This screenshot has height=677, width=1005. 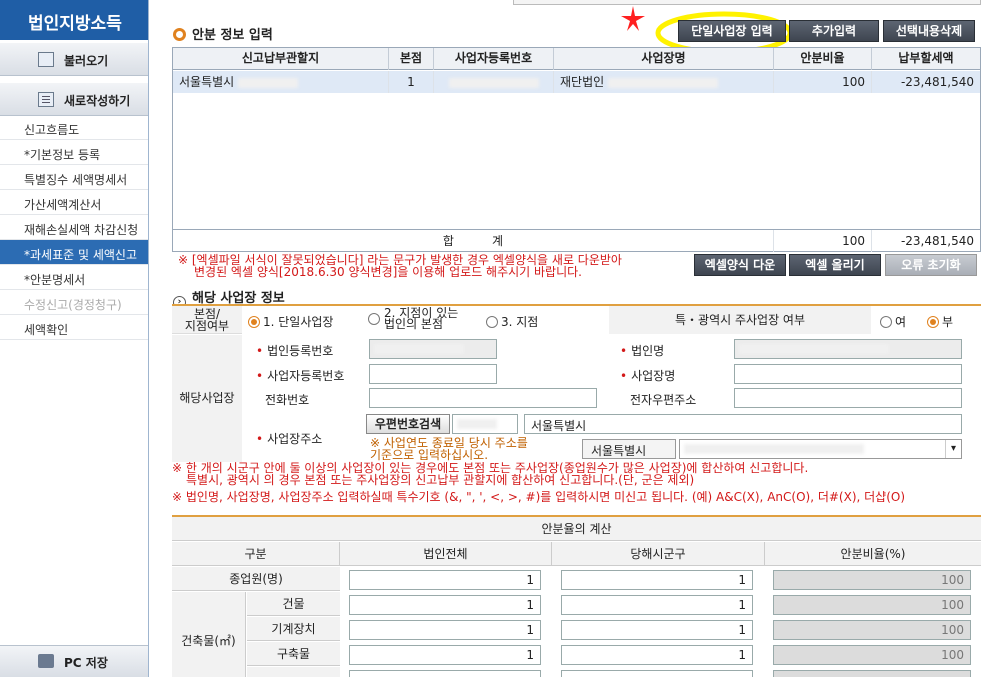 What do you see at coordinates (743, 424) in the screenshot?
I see `address-input: 서울특별시` at bounding box center [743, 424].